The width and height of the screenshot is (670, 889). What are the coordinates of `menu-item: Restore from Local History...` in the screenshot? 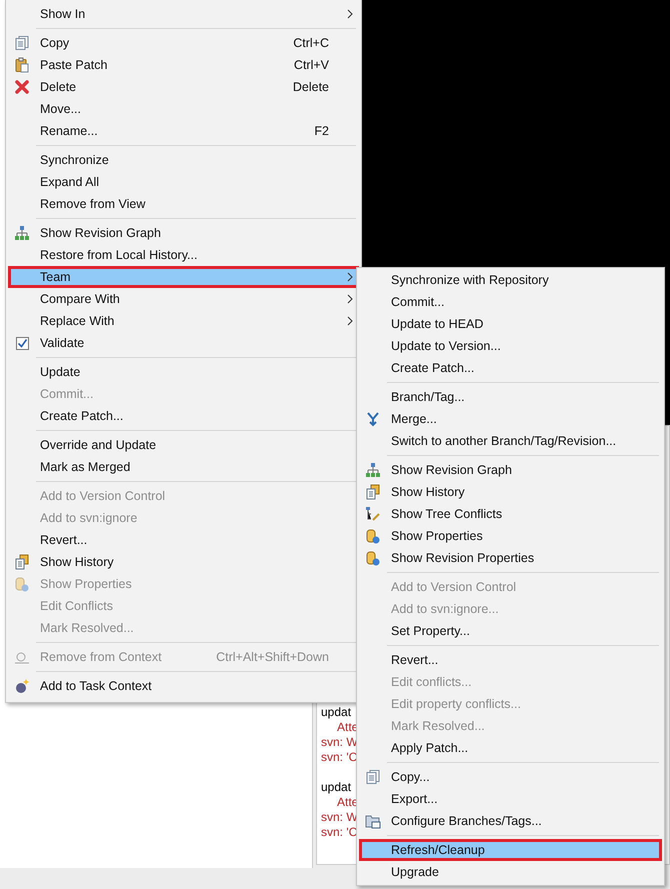 It's located at (183, 255).